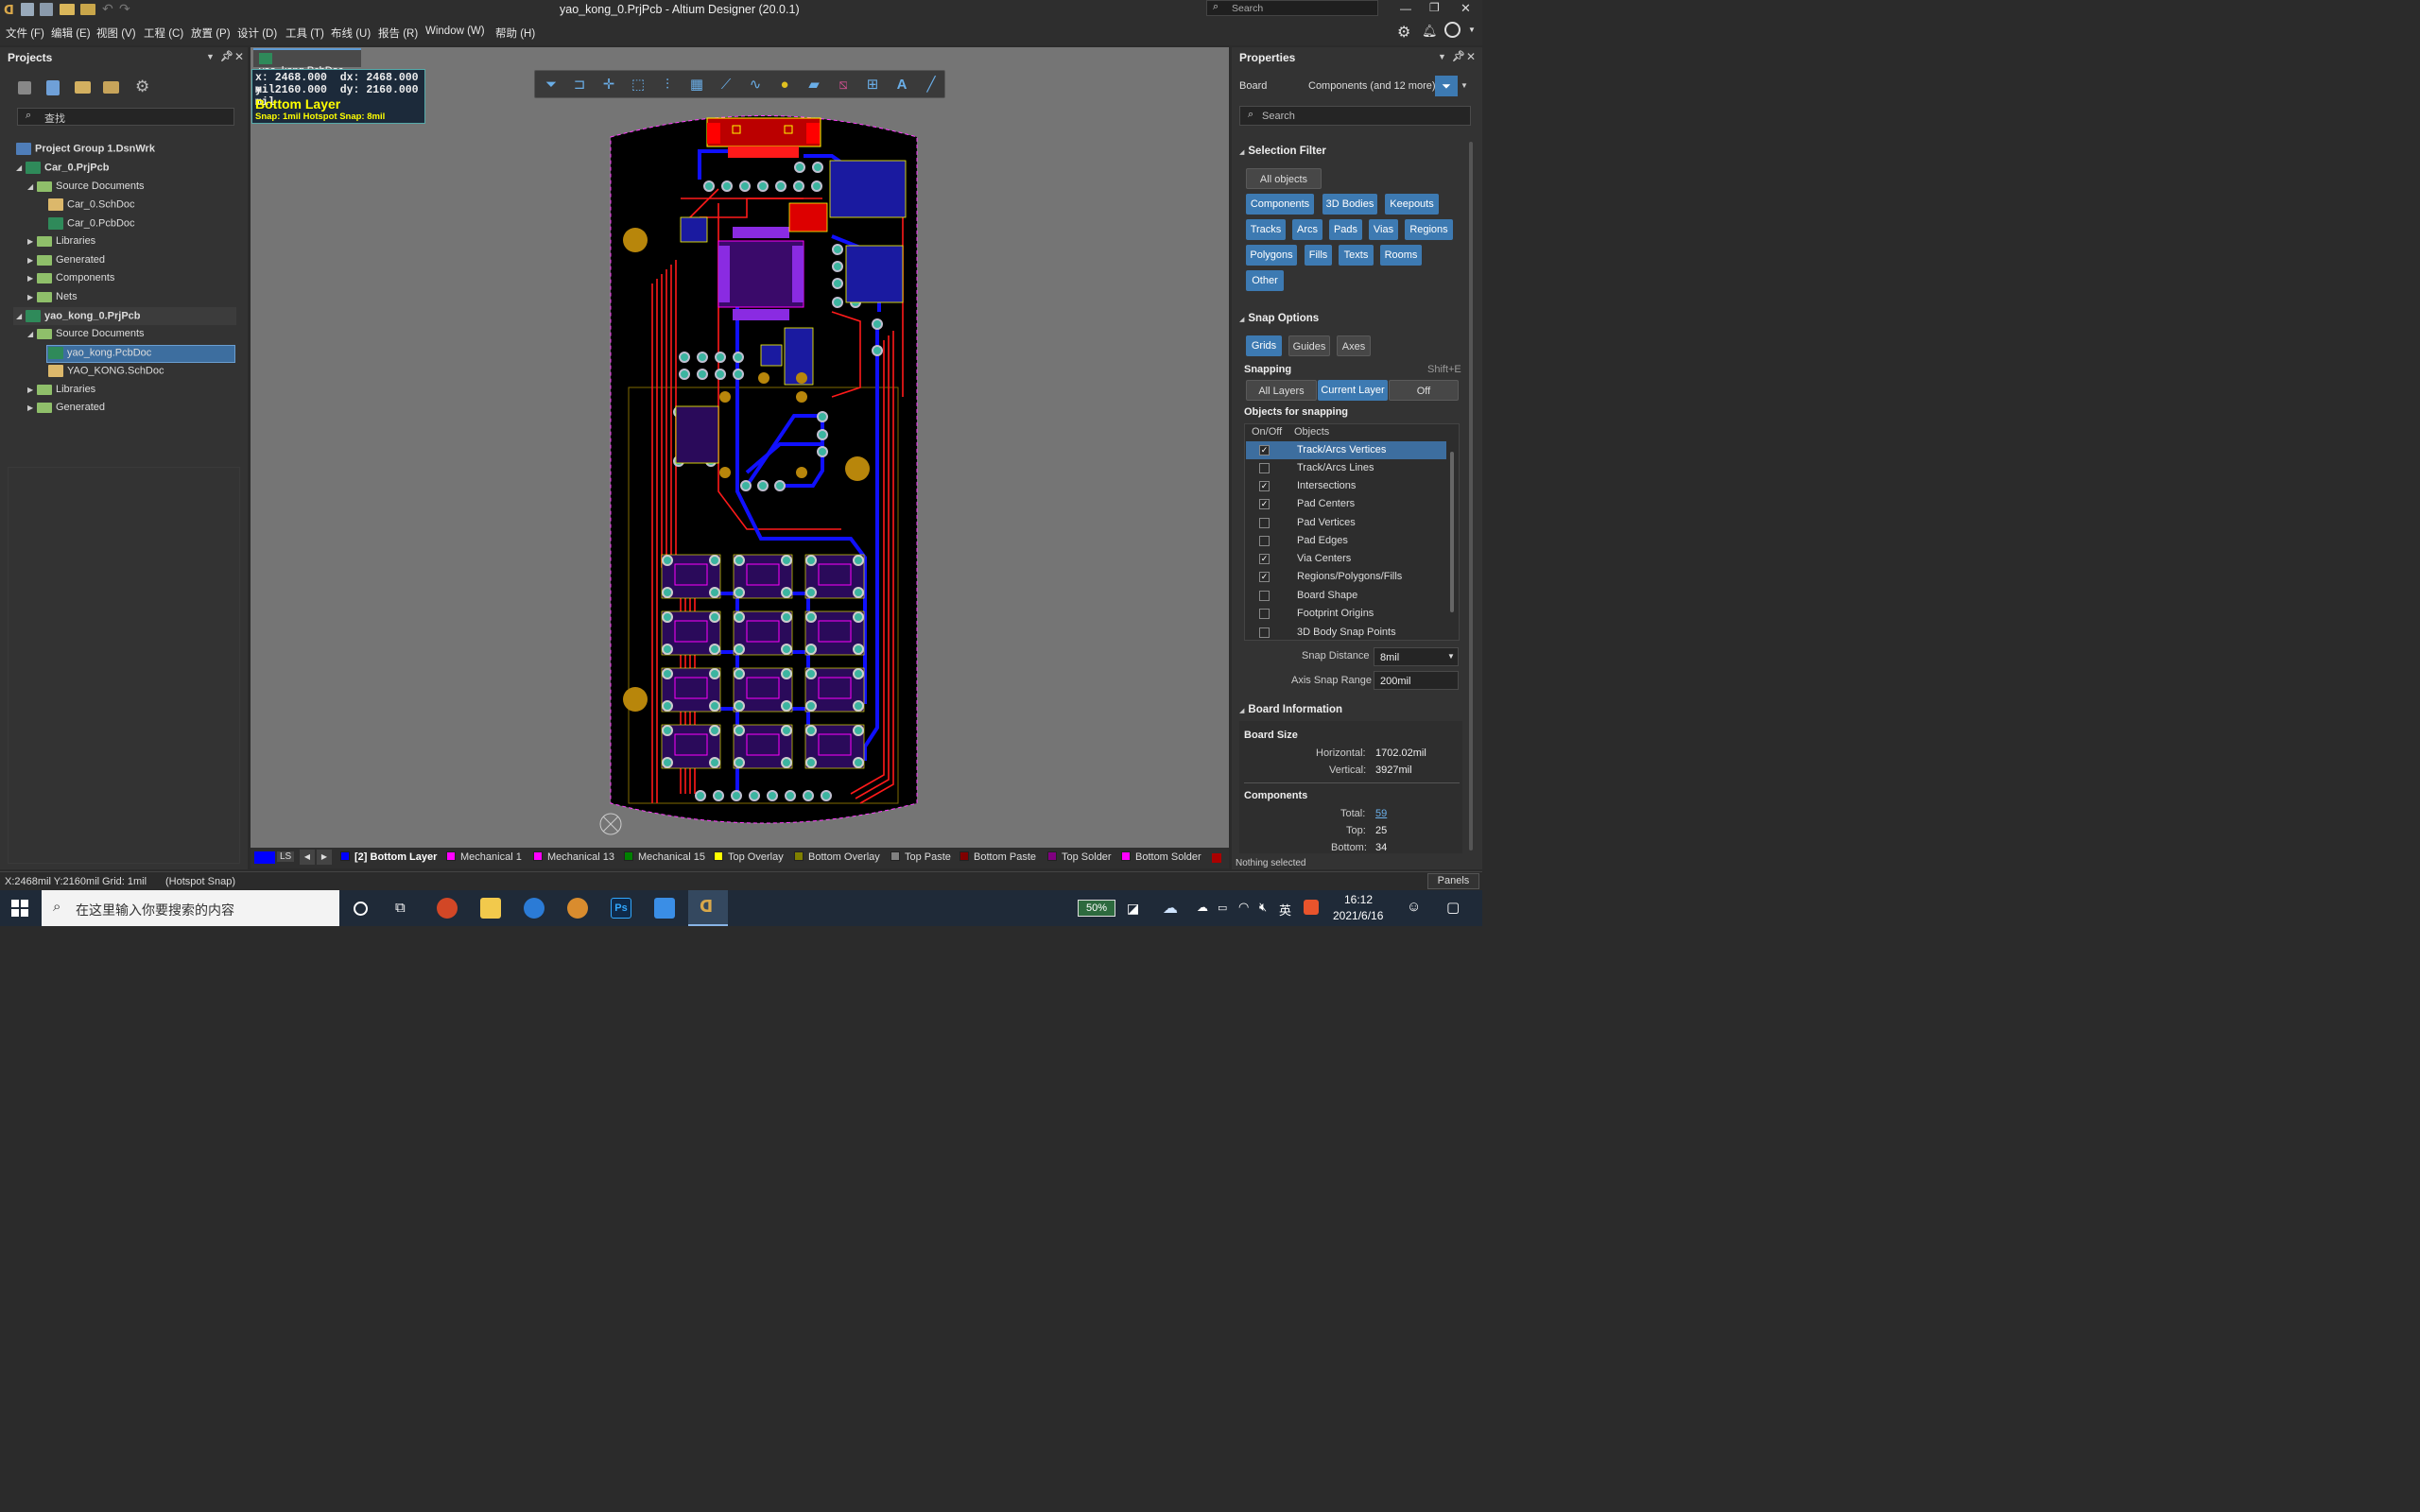  What do you see at coordinates (70, 278) in the screenshot?
I see `tree-item-components: ▶ Components` at bounding box center [70, 278].